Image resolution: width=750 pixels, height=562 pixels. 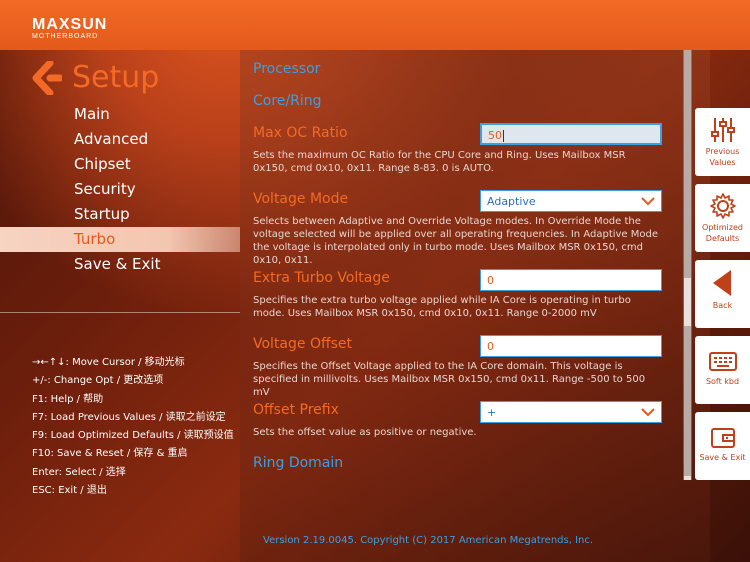 What do you see at coordinates (490, 346) in the screenshot?
I see `voltage-offset-value: 0` at bounding box center [490, 346].